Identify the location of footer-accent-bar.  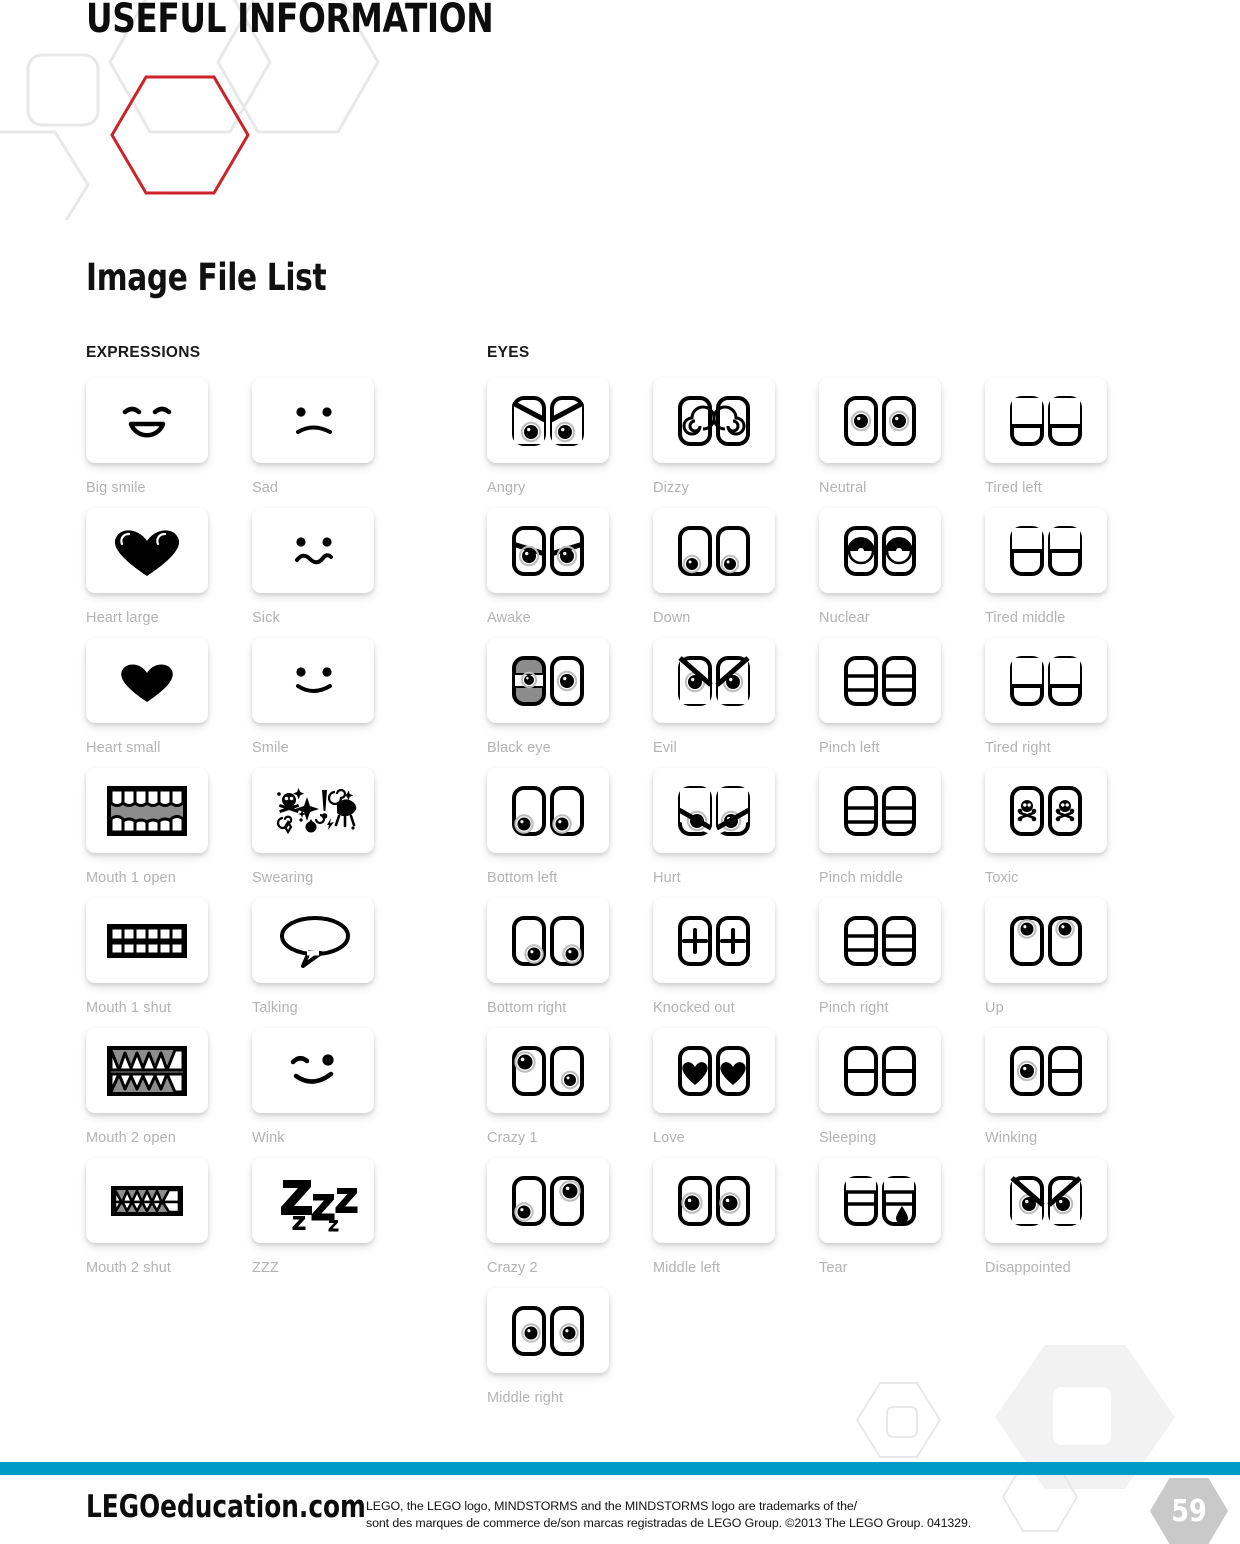
(620, 1468).